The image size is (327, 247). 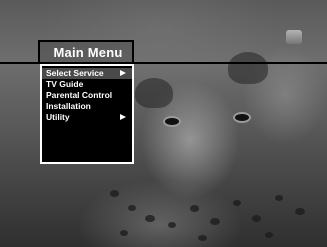 I want to click on menu-item-select-service: Select Service, so click(x=87, y=73).